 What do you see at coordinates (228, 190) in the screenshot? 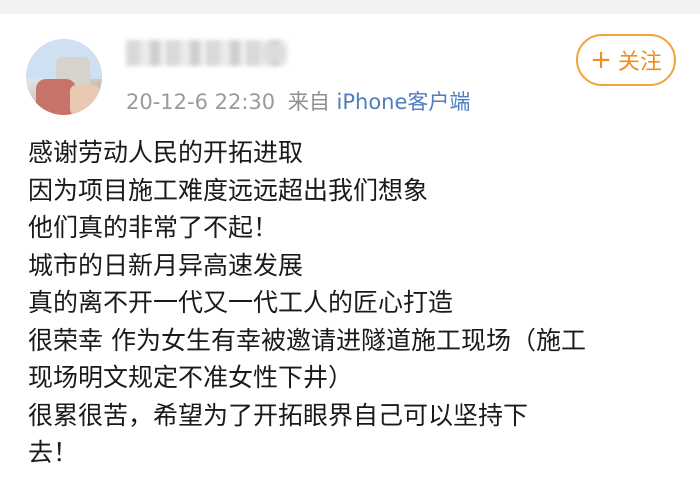
I see `post-line: 因为项目施工难度远远超出我们想象` at bounding box center [228, 190].